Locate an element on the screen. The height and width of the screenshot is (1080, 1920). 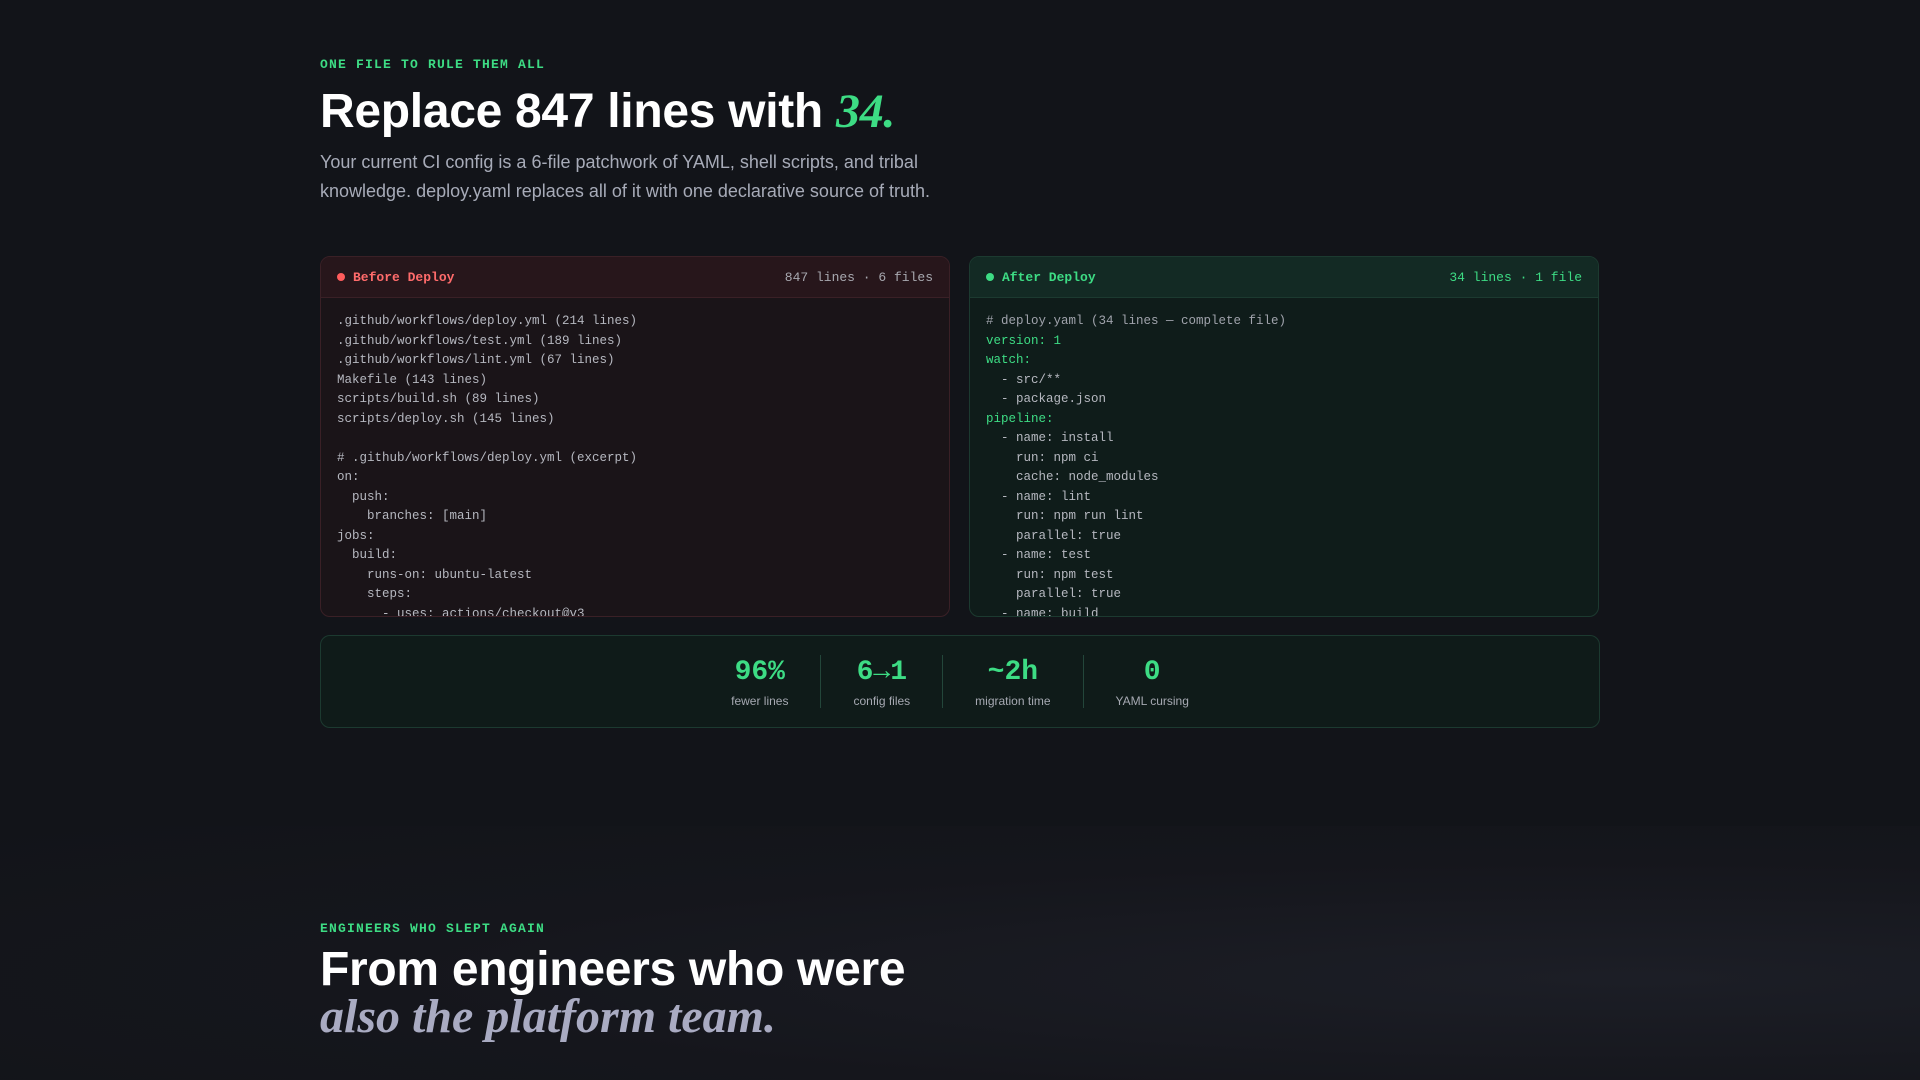
code-line: steps: is located at coordinates (390, 594).